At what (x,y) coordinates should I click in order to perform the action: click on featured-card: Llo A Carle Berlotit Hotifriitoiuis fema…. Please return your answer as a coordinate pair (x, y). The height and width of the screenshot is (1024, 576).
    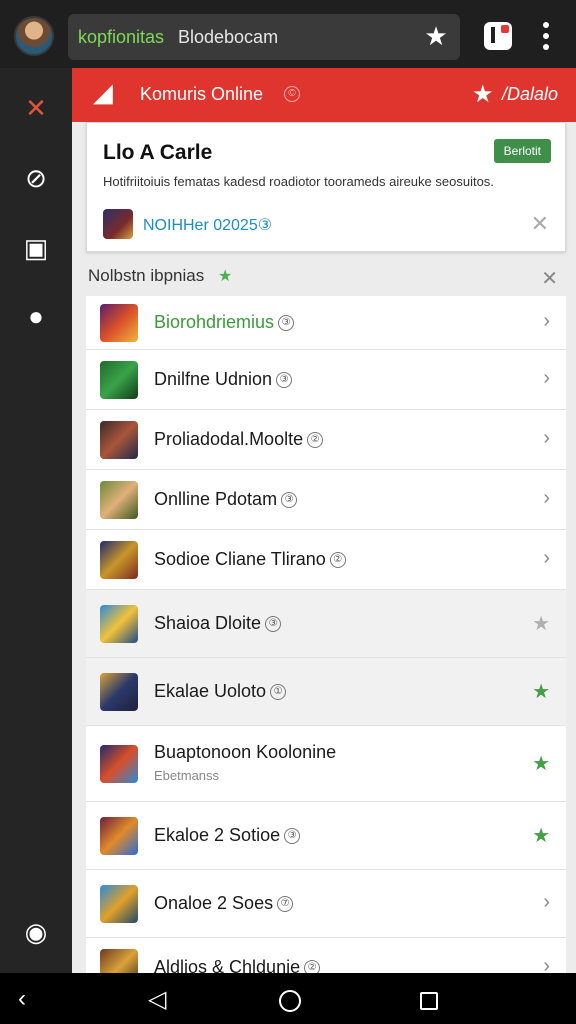
    Looking at the image, I should click on (326, 187).